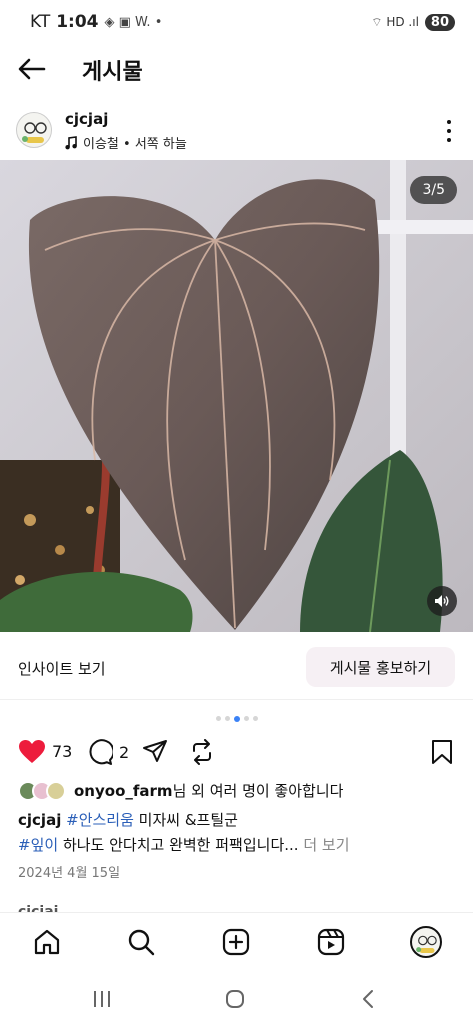 The height and width of the screenshot is (1024, 473). I want to click on liked-by-line: onyoo_farm님 외 여러 명이 좋아합니다, so click(180, 790).